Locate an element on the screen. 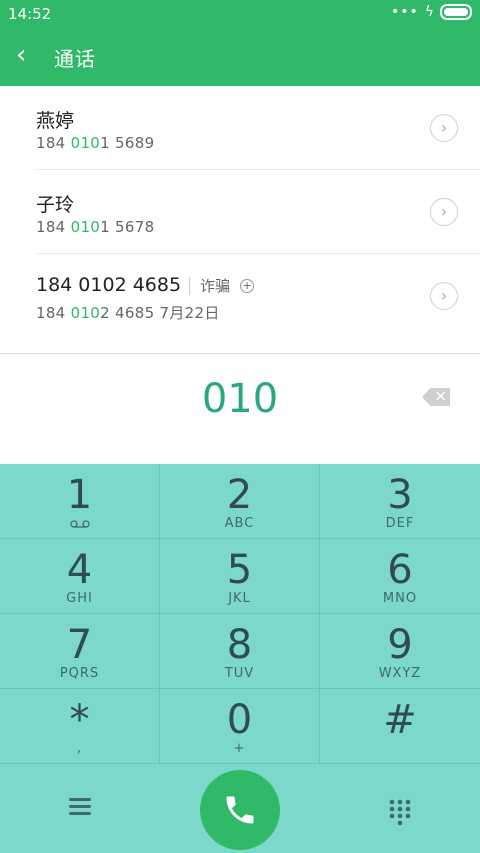 Image resolution: width=480 pixels, height=853 pixels. back-button: ‹ is located at coordinates (21, 55).